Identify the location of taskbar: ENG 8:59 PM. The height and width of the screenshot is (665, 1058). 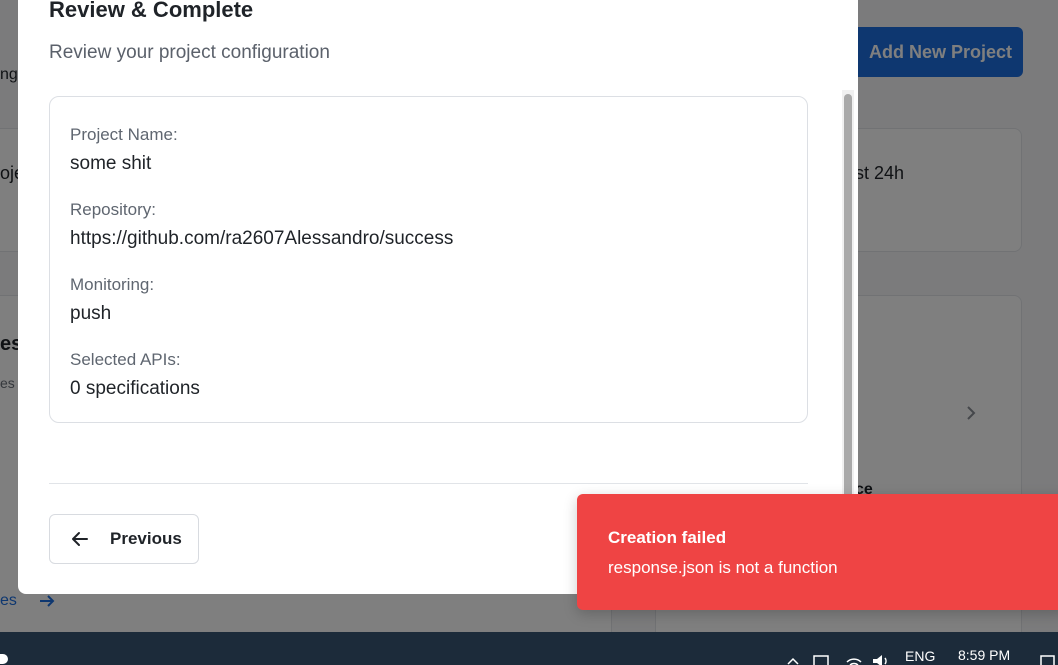
(529, 648).